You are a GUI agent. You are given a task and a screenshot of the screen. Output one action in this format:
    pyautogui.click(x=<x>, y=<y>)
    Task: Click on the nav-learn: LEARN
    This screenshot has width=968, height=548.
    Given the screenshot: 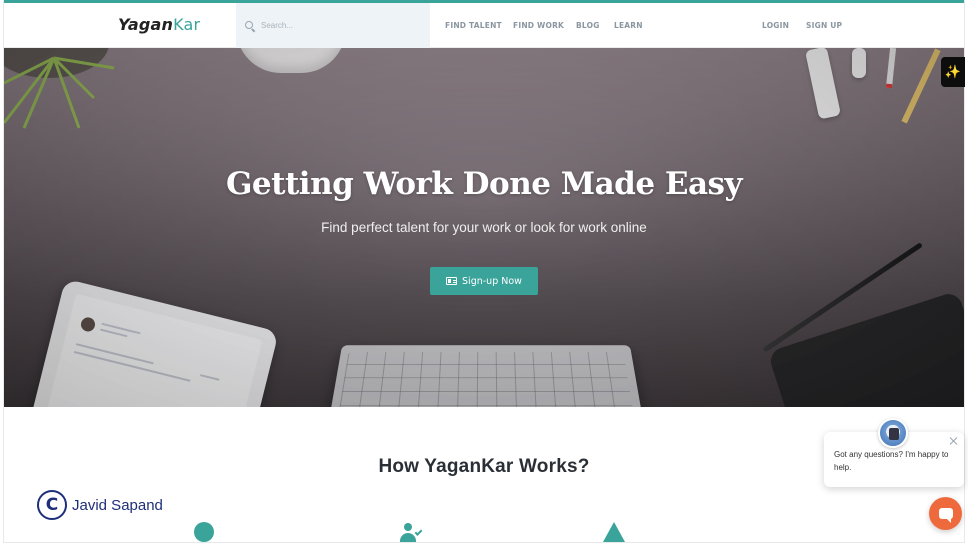 What is the action you would take?
    pyautogui.click(x=628, y=25)
    